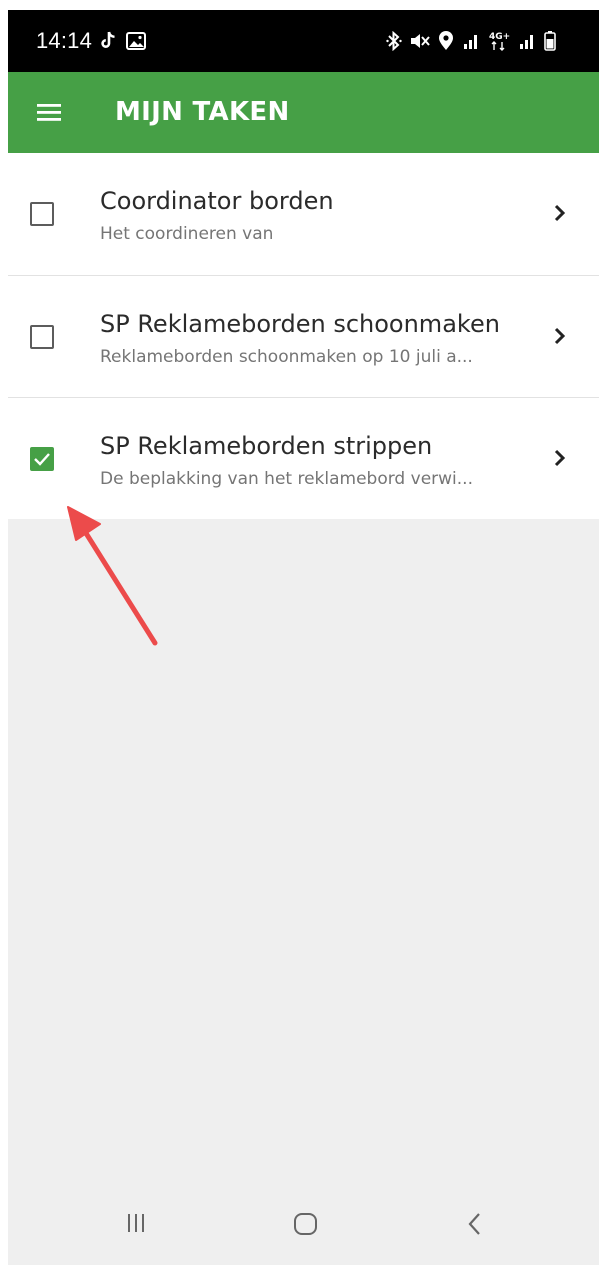 Image resolution: width=599 pixels, height=1265 pixels. I want to click on recent-apps-icon, so click(136, 1225).